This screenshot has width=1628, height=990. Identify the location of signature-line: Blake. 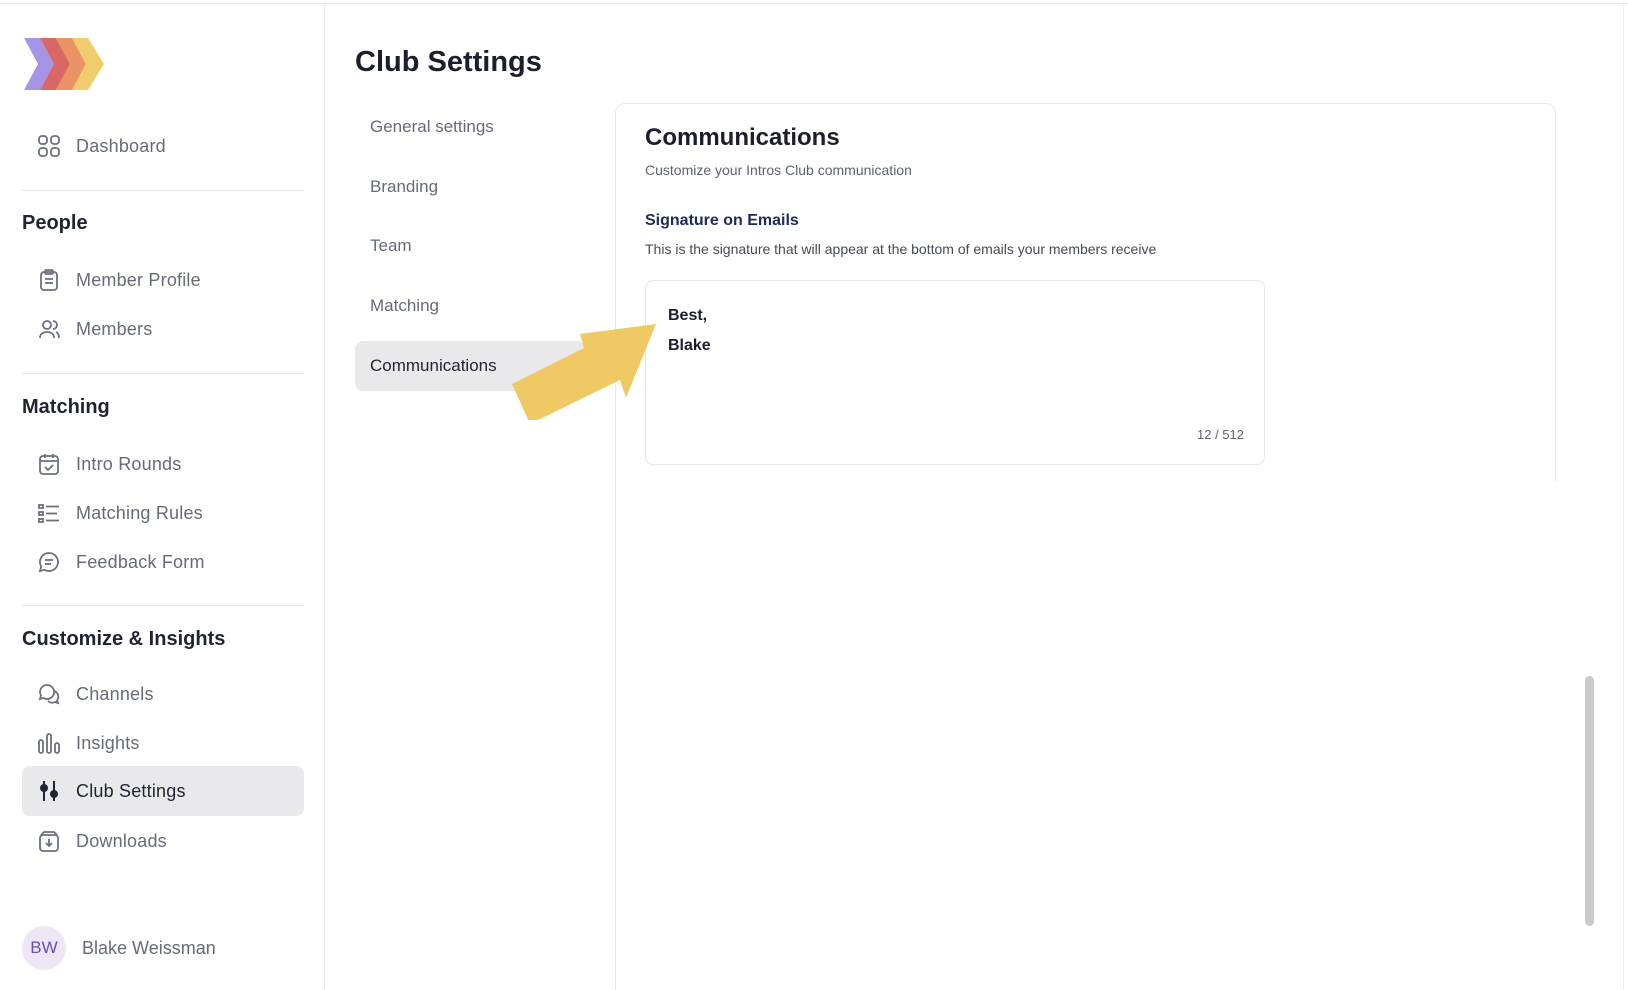
(689, 345).